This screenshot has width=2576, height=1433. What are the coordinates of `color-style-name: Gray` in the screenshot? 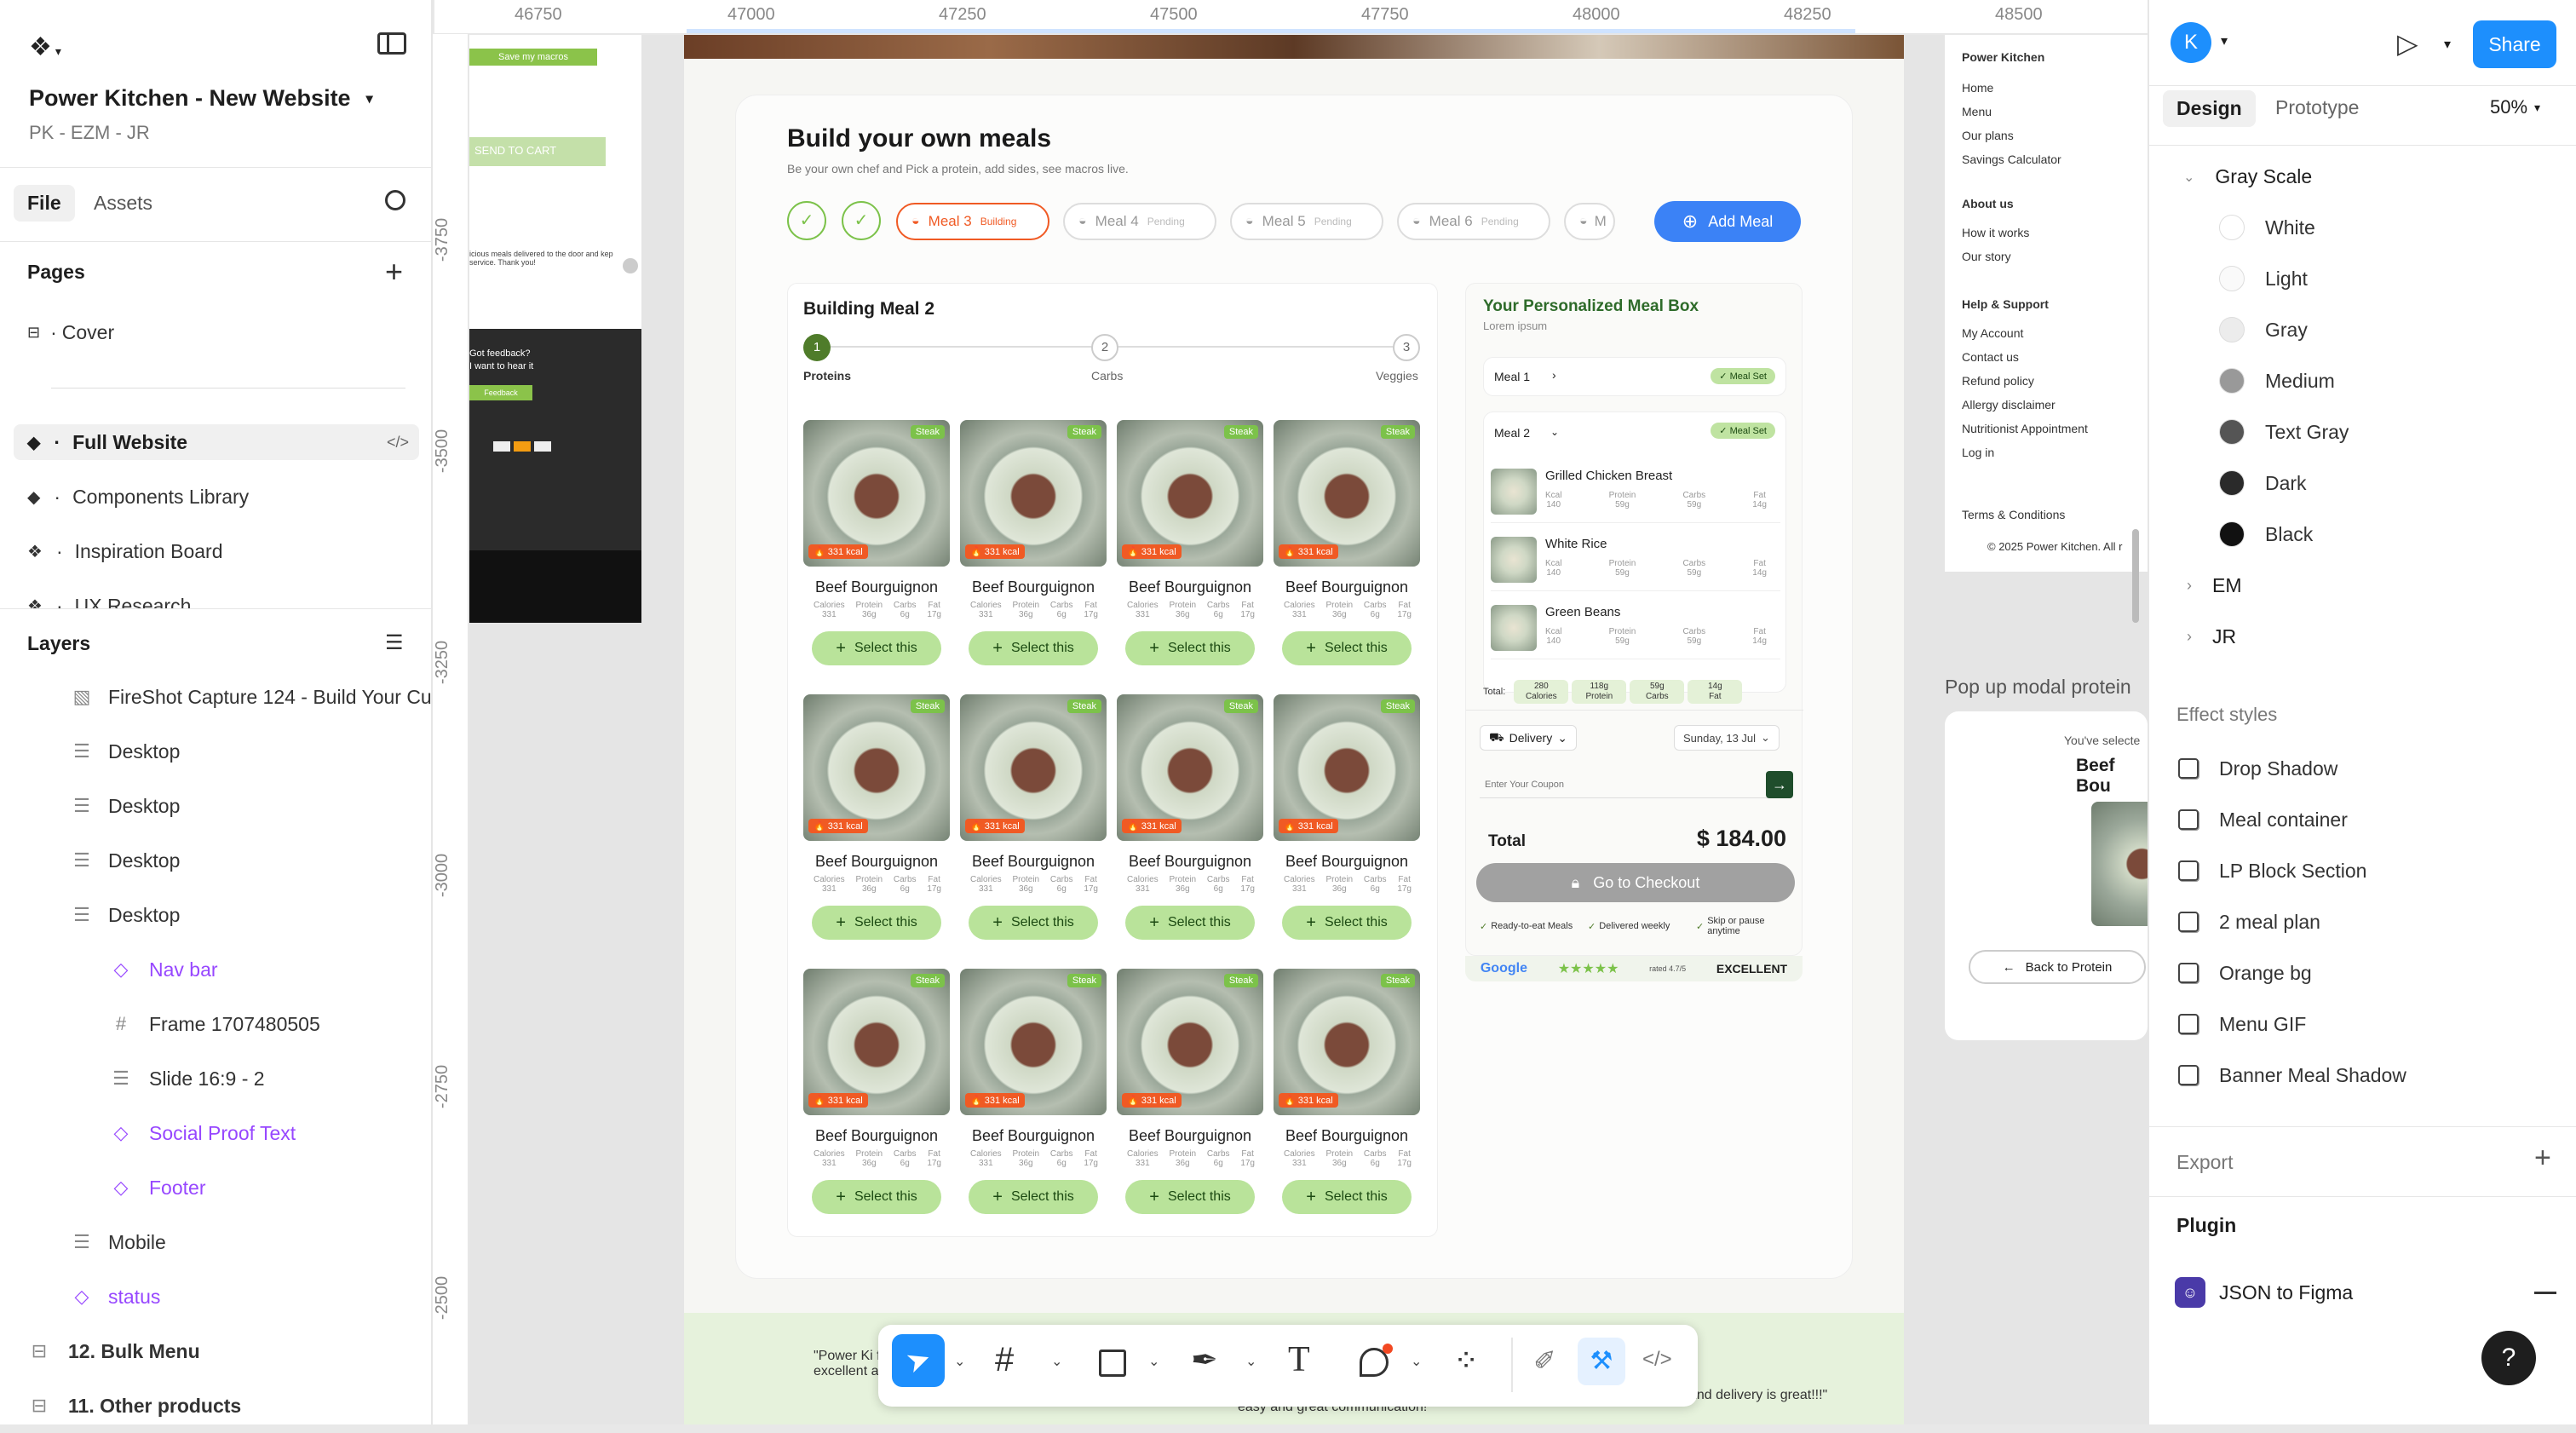 It's located at (2286, 330).